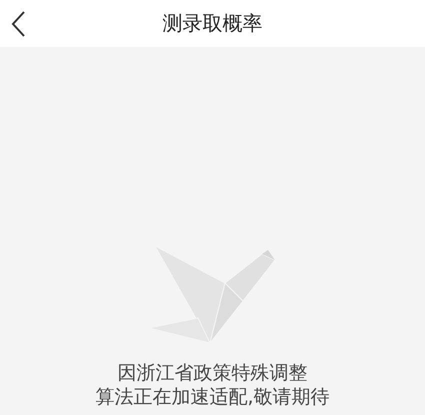  Describe the element at coordinates (212, 23) in the screenshot. I see `page-title: 测录取概率` at that location.